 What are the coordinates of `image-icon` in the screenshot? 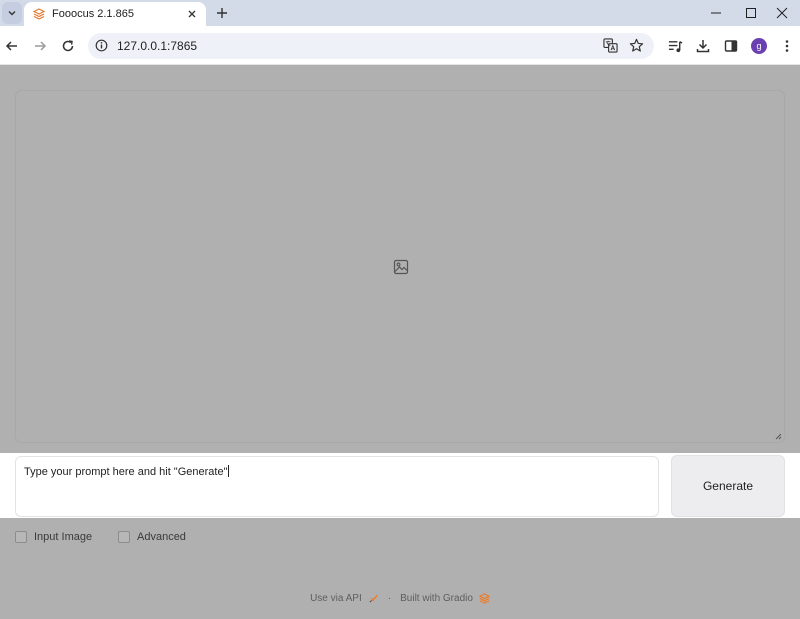 It's located at (401, 267).